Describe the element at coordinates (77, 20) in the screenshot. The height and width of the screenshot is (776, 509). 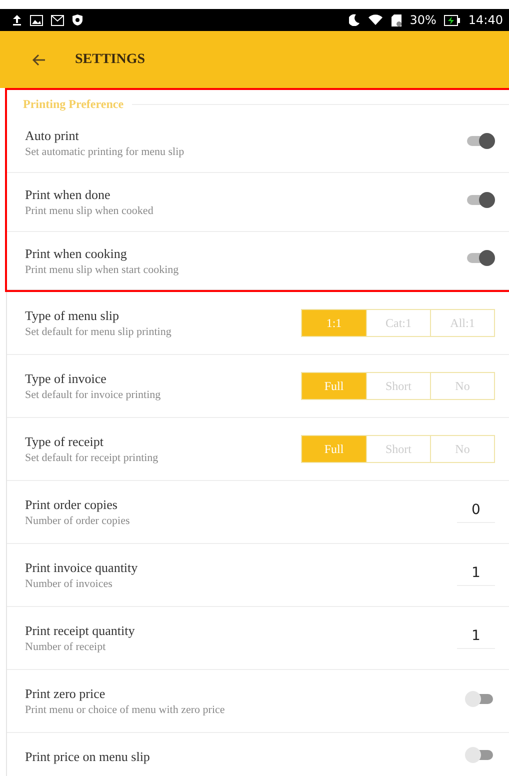
I see `shield-icon` at that location.